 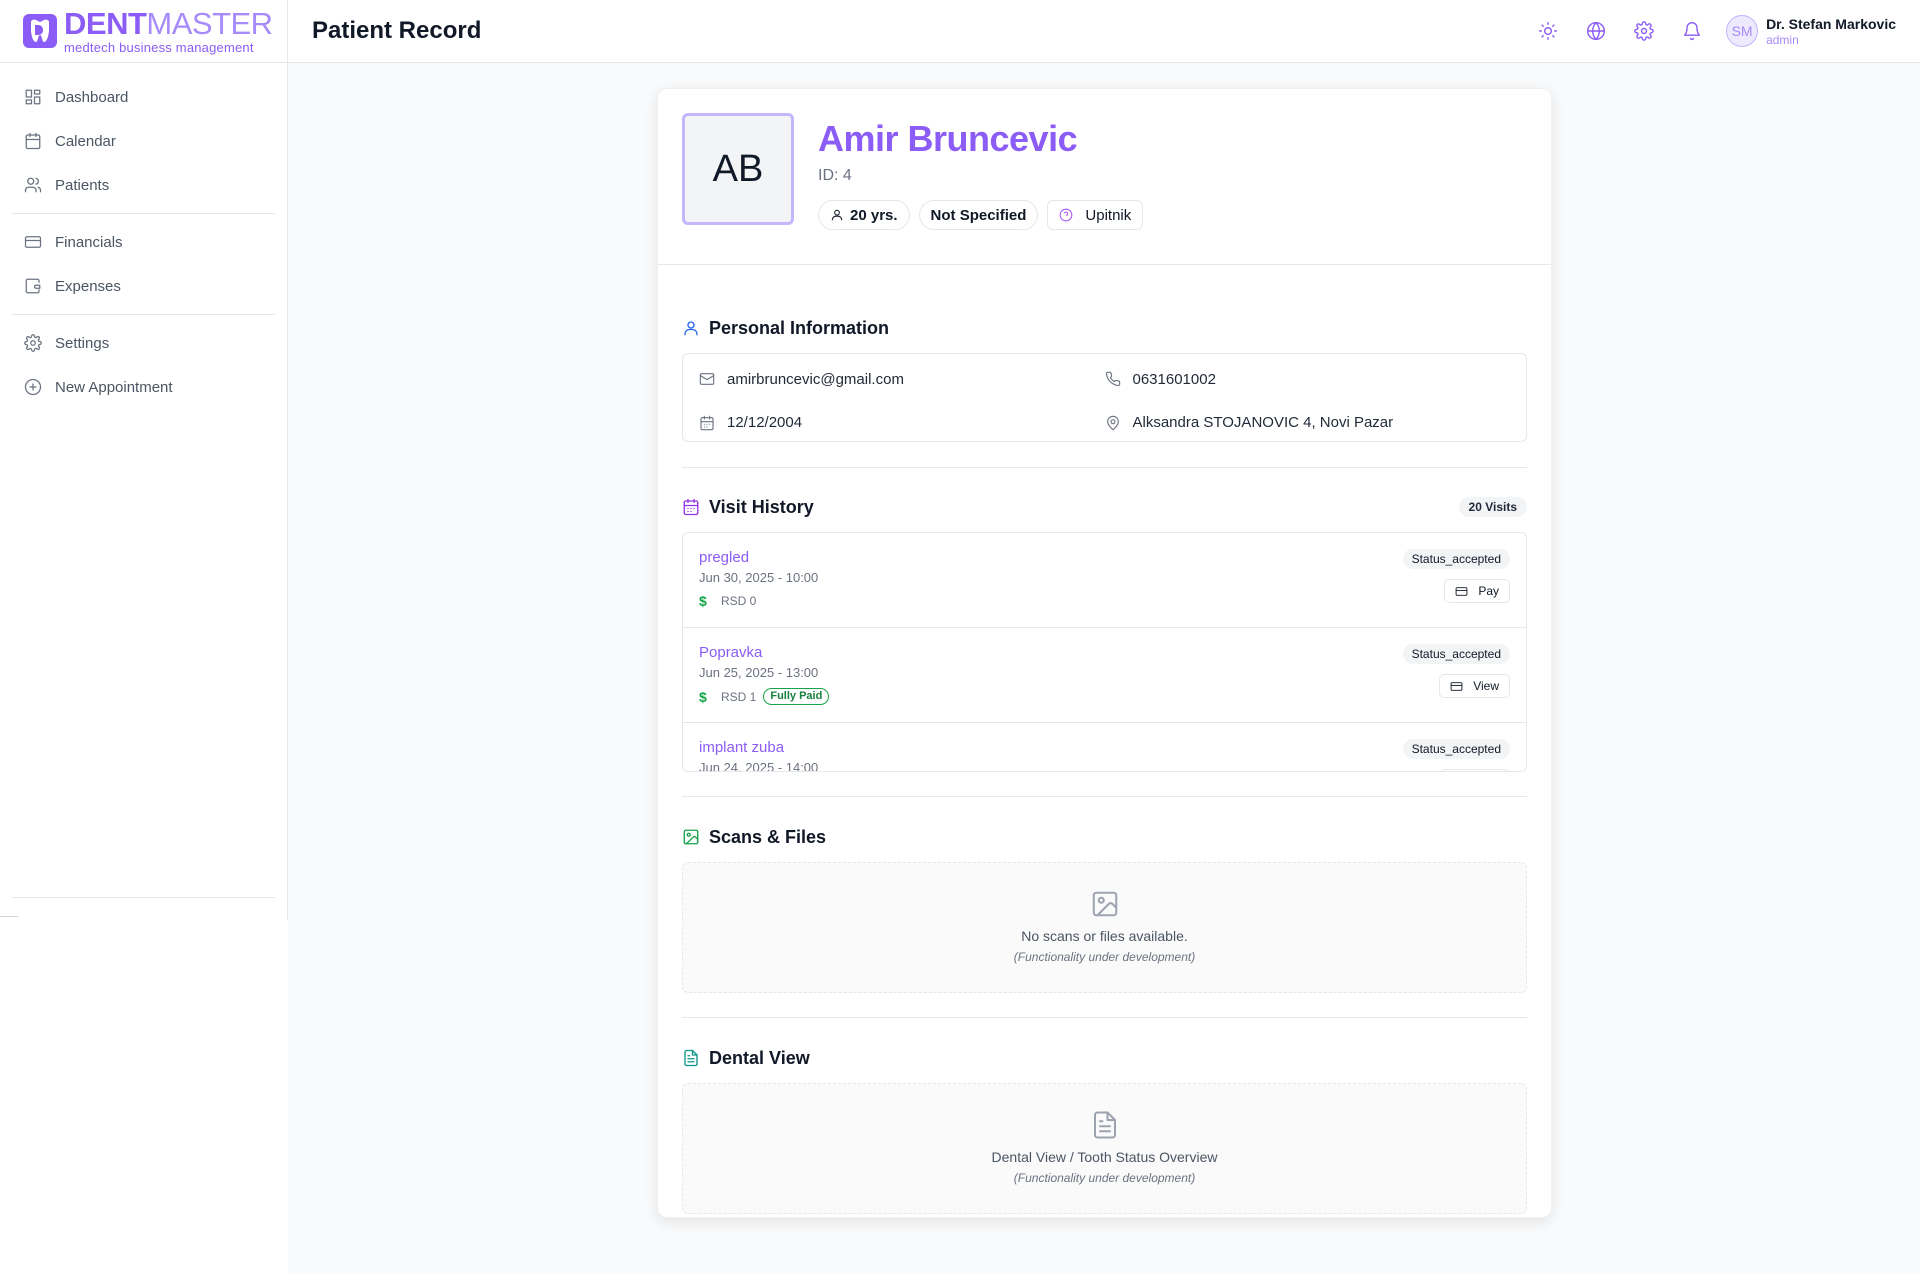 What do you see at coordinates (1492, 507) in the screenshot?
I see `visits-count-badge: 20 Visits` at bounding box center [1492, 507].